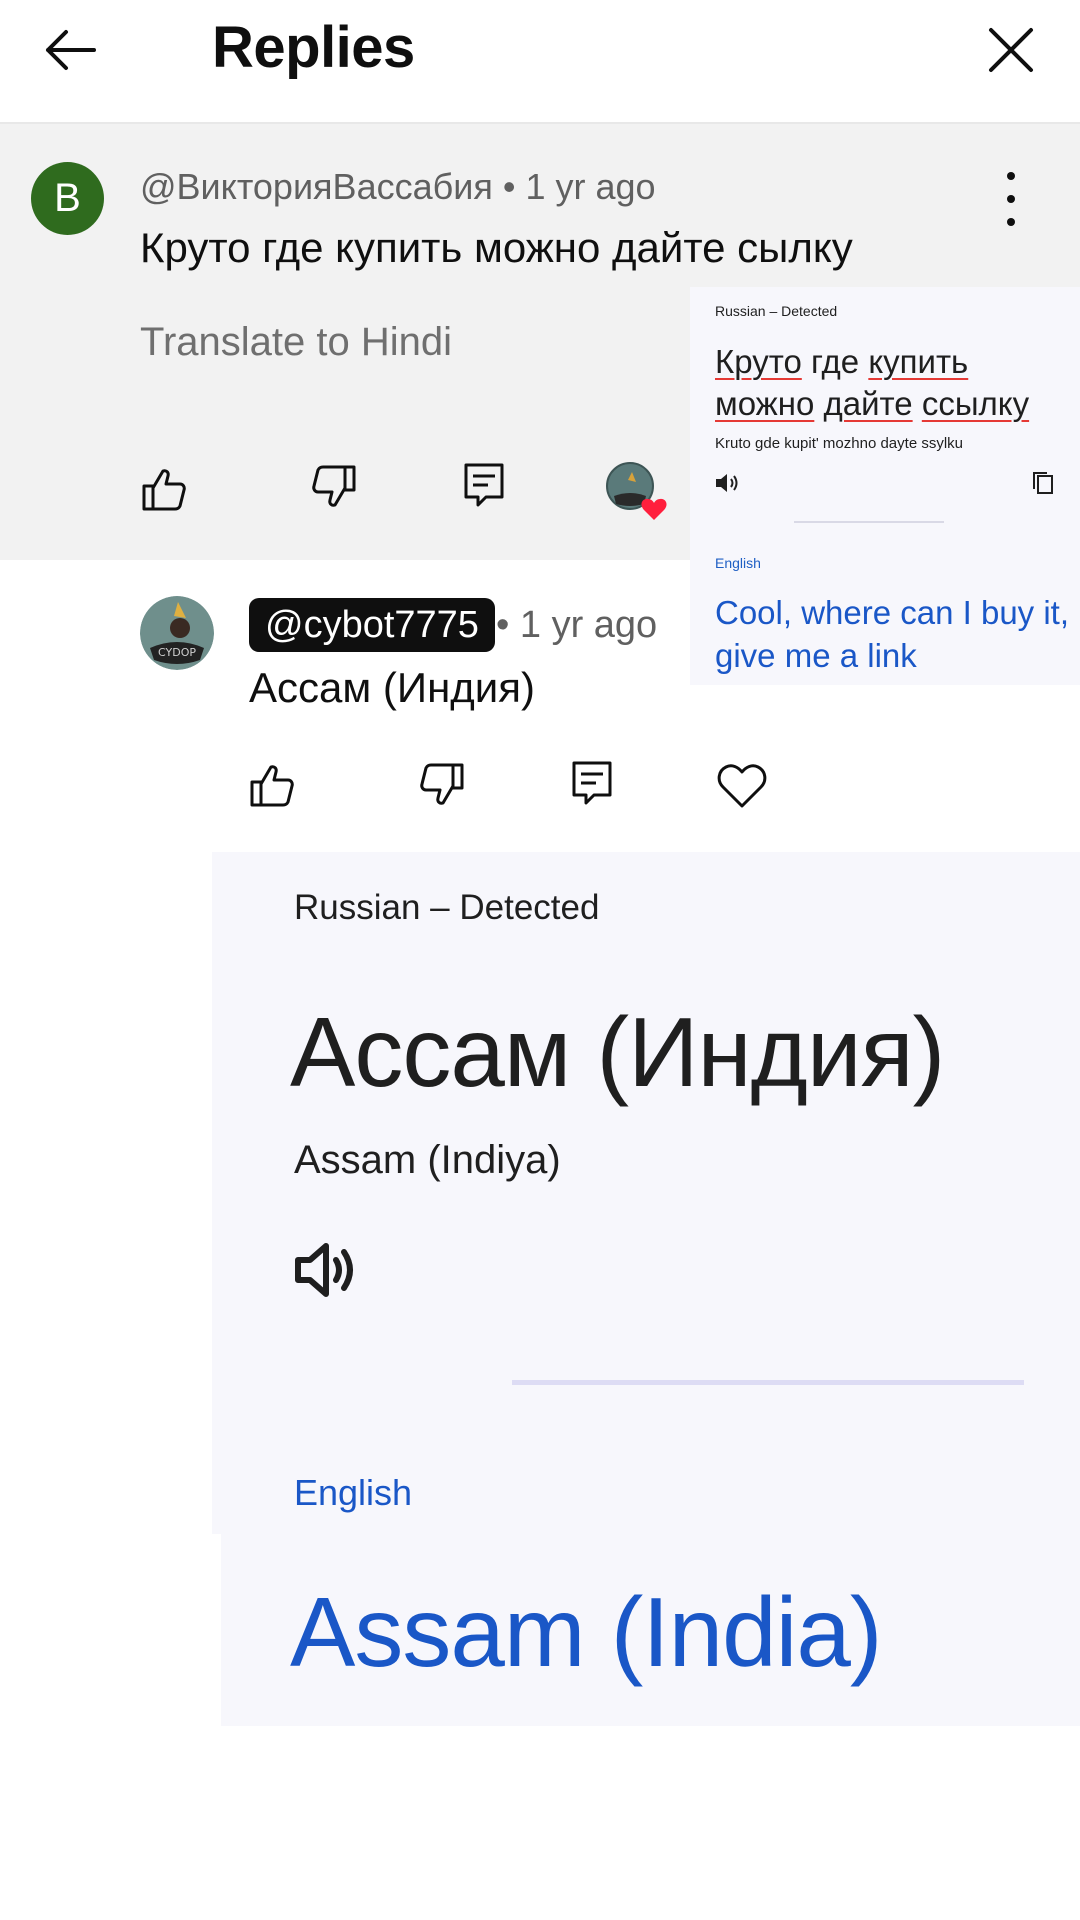 The image size is (1080, 1920). I want to click on reply-time: • 1 yr ago, so click(576, 625).